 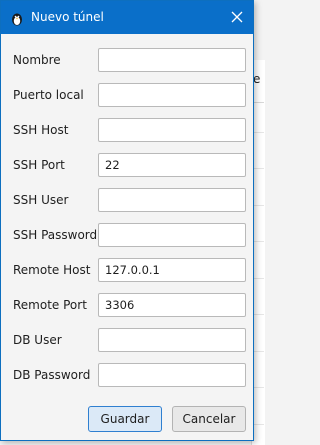 I want to click on remote-port-input, so click(x=172, y=305).